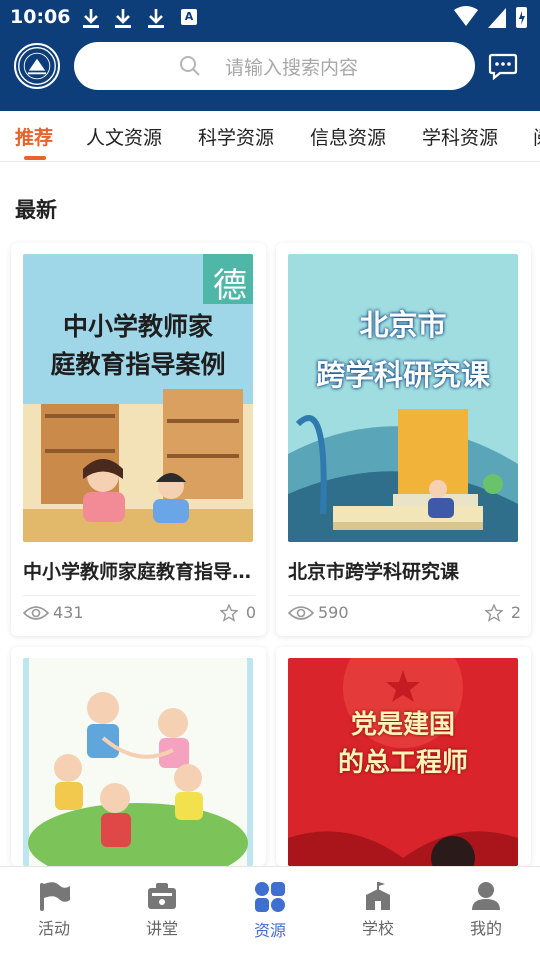  I want to click on nav-resources: 资源, so click(270, 911).